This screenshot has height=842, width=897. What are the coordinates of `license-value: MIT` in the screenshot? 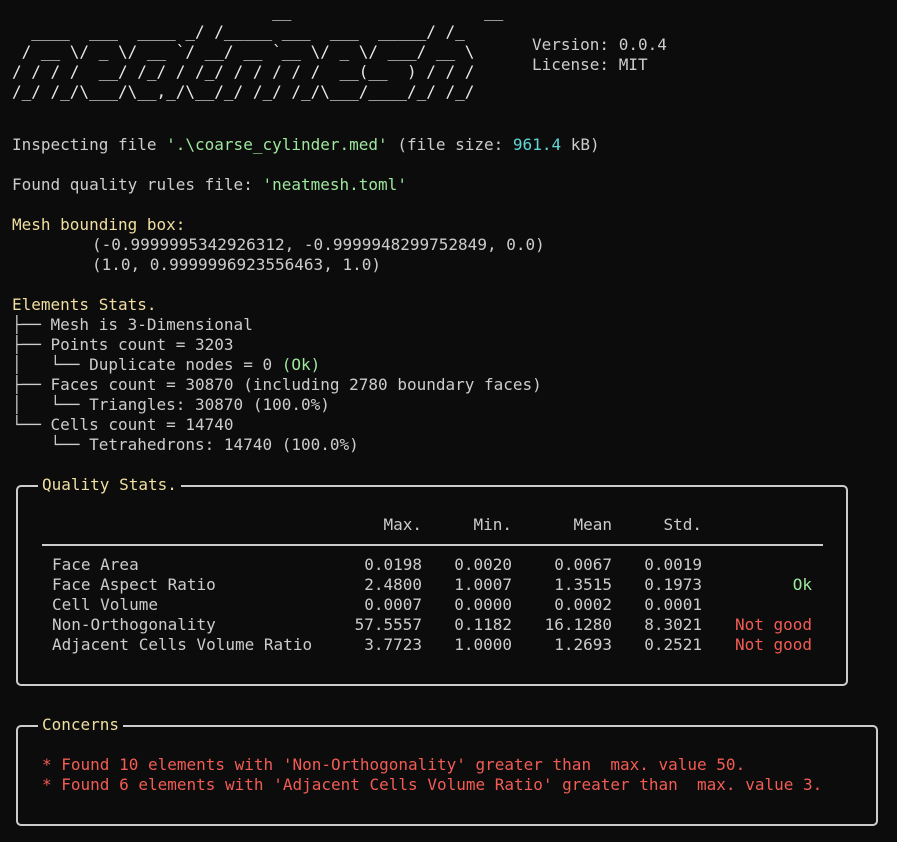 It's located at (633, 64).